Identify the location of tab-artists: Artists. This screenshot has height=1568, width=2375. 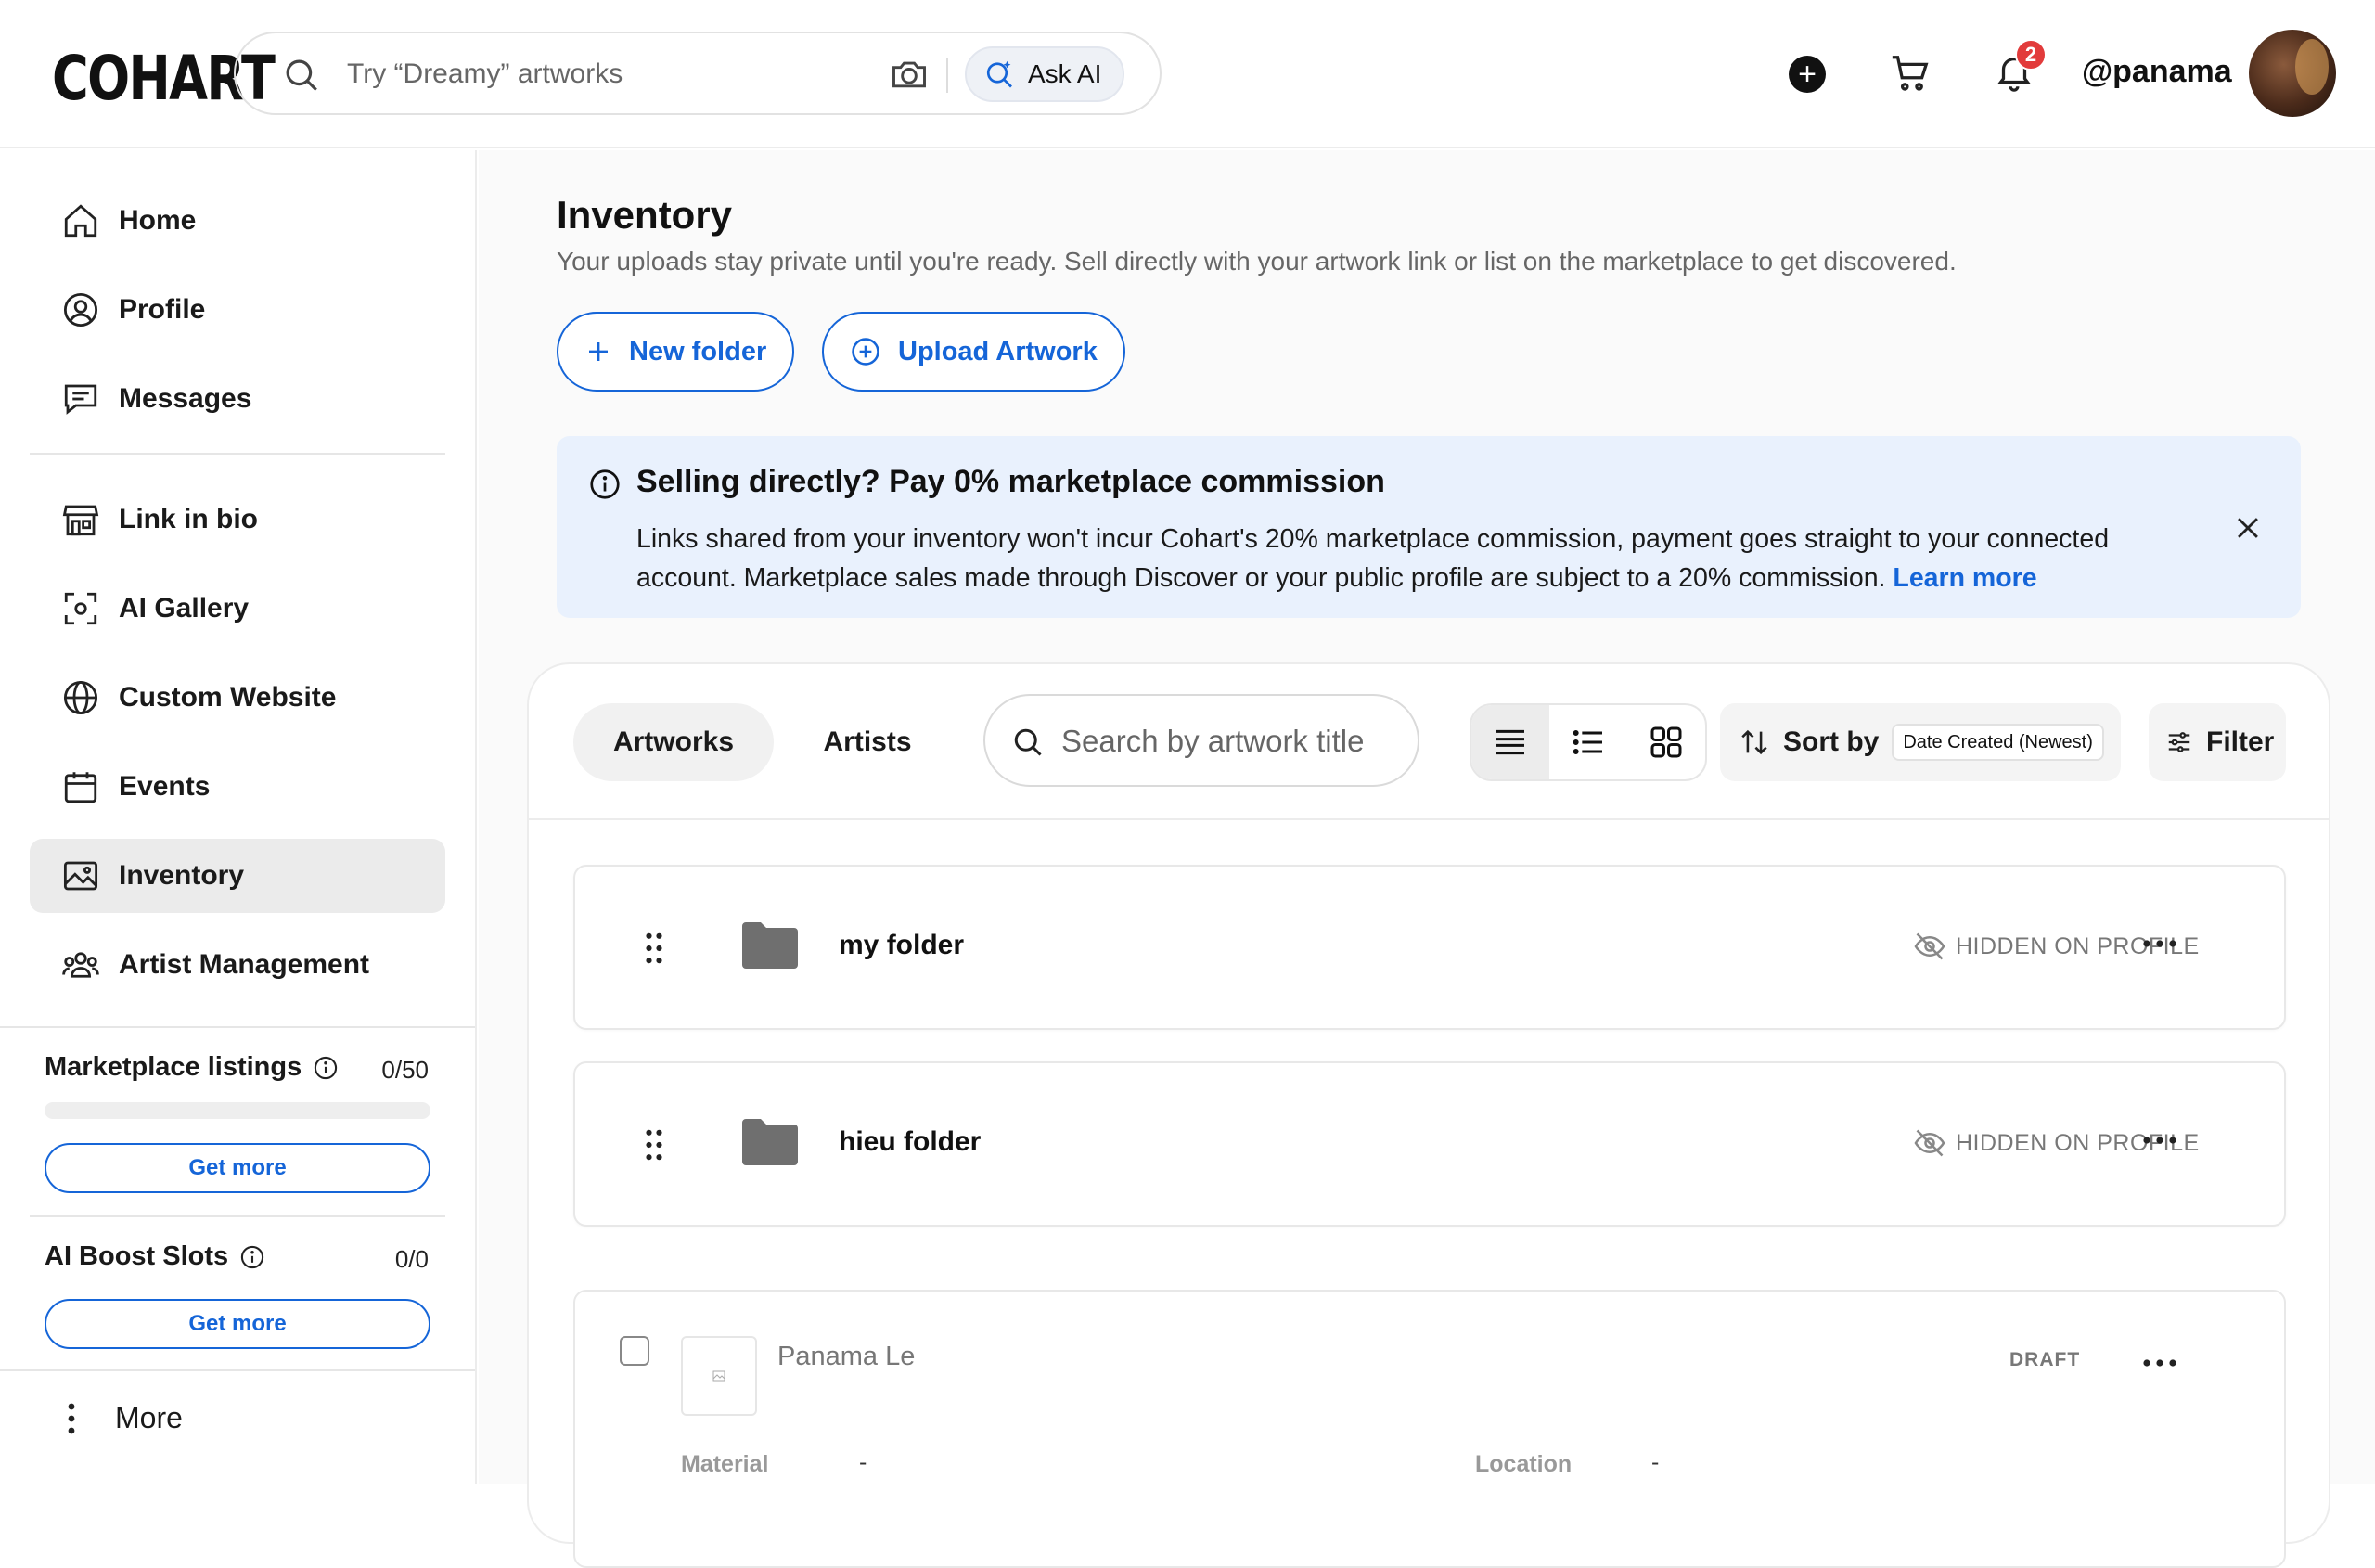
(867, 742).